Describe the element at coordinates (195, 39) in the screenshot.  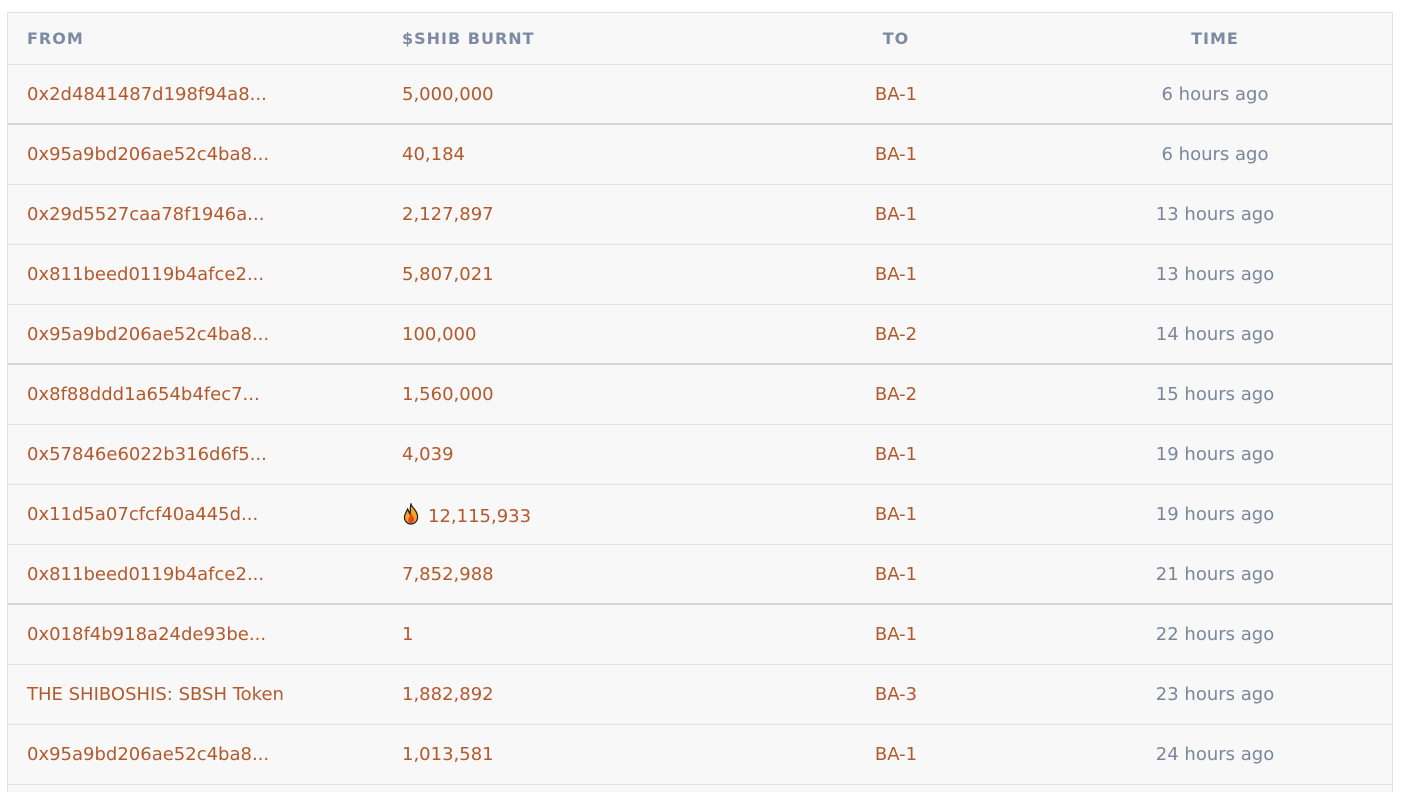
I see `column-header-from: FROM` at that location.